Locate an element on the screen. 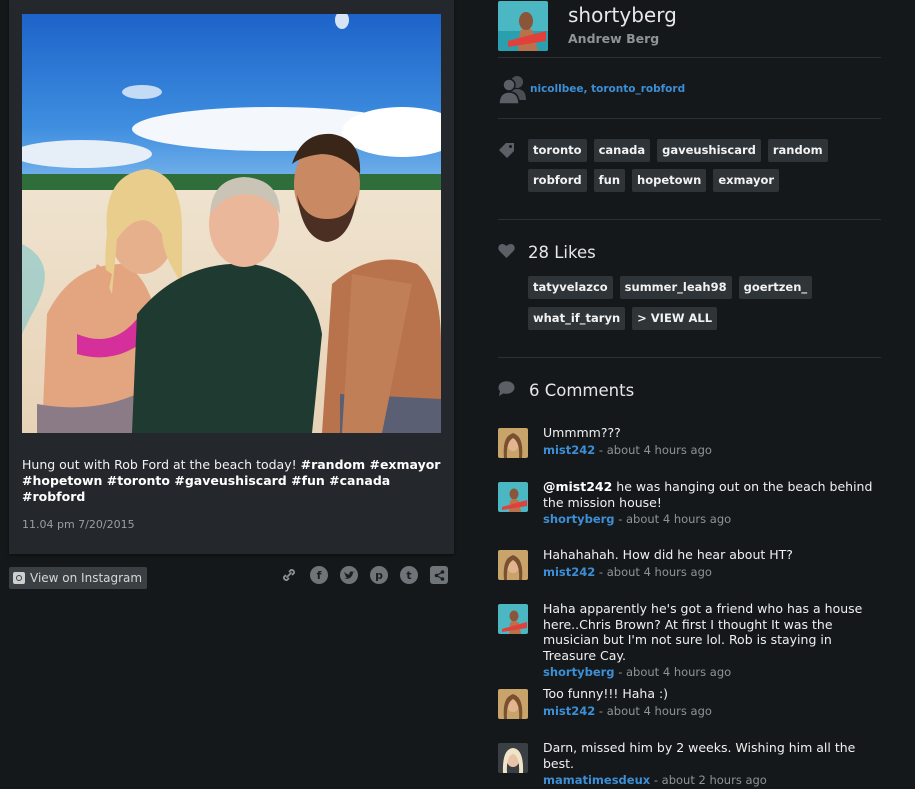  tag-chip: fun is located at coordinates (609, 180).